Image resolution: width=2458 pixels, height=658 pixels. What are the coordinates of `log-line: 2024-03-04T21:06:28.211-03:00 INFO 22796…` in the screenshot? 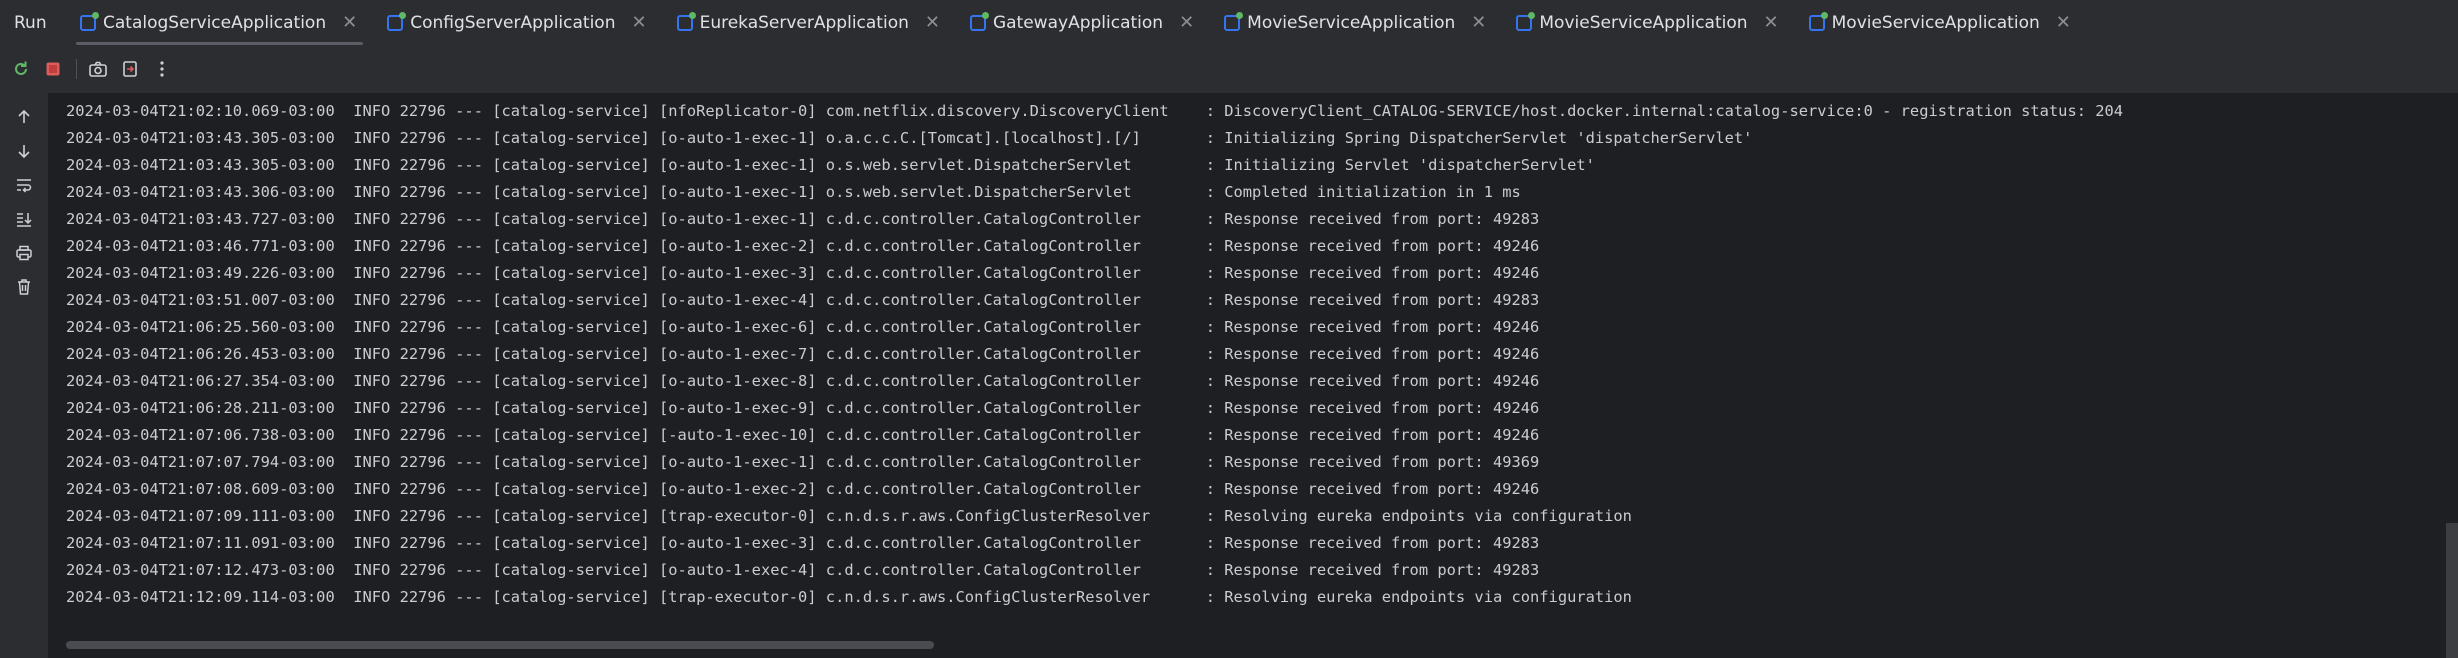 It's located at (803, 408).